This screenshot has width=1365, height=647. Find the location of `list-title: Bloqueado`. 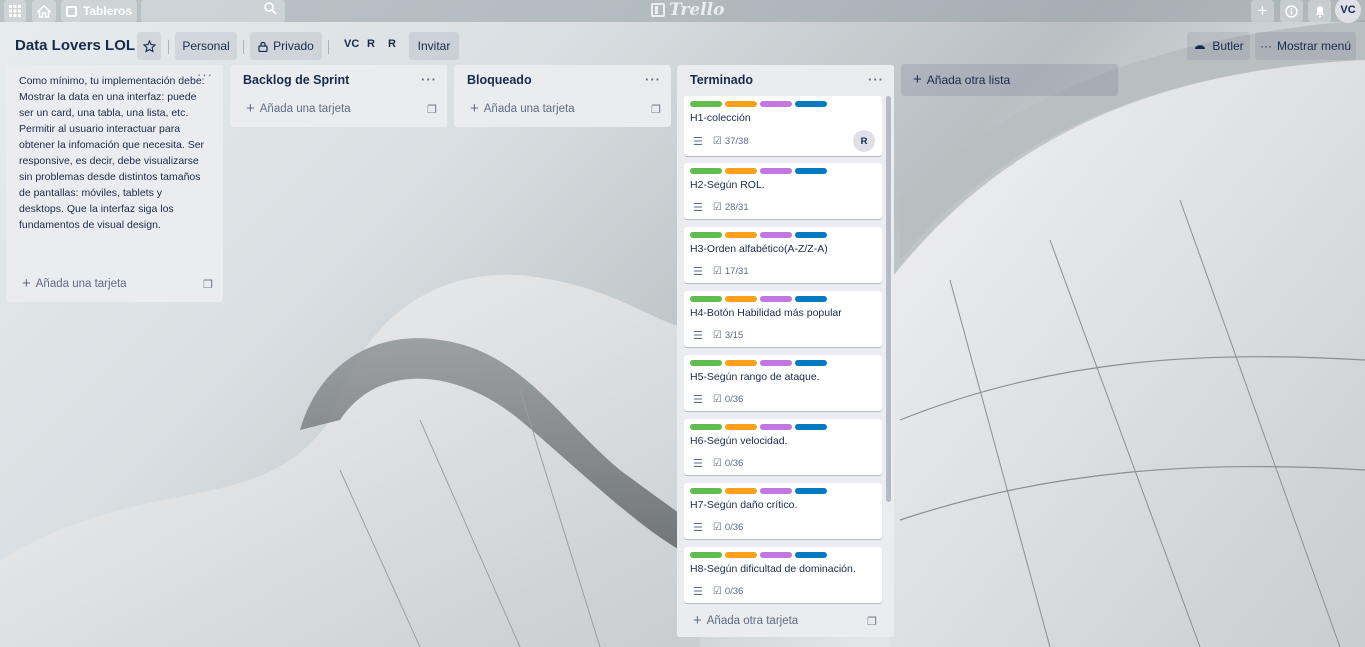

list-title: Bloqueado is located at coordinates (499, 80).